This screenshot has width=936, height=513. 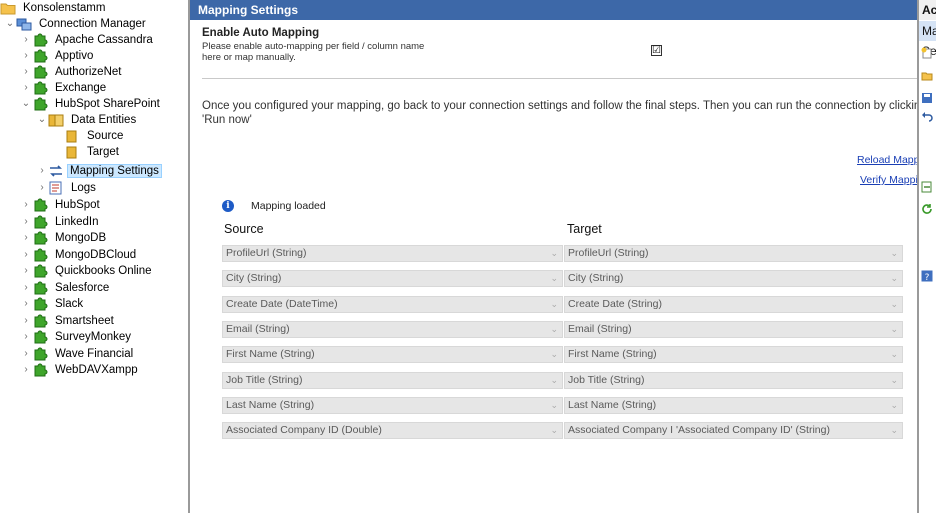 What do you see at coordinates (95, 136) in the screenshot?
I see `tree-item-source: Source` at bounding box center [95, 136].